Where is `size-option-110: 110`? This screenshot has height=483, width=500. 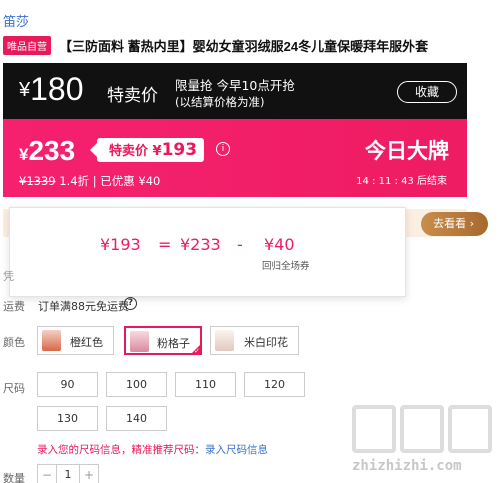
size-option-110: 110 is located at coordinates (205, 384).